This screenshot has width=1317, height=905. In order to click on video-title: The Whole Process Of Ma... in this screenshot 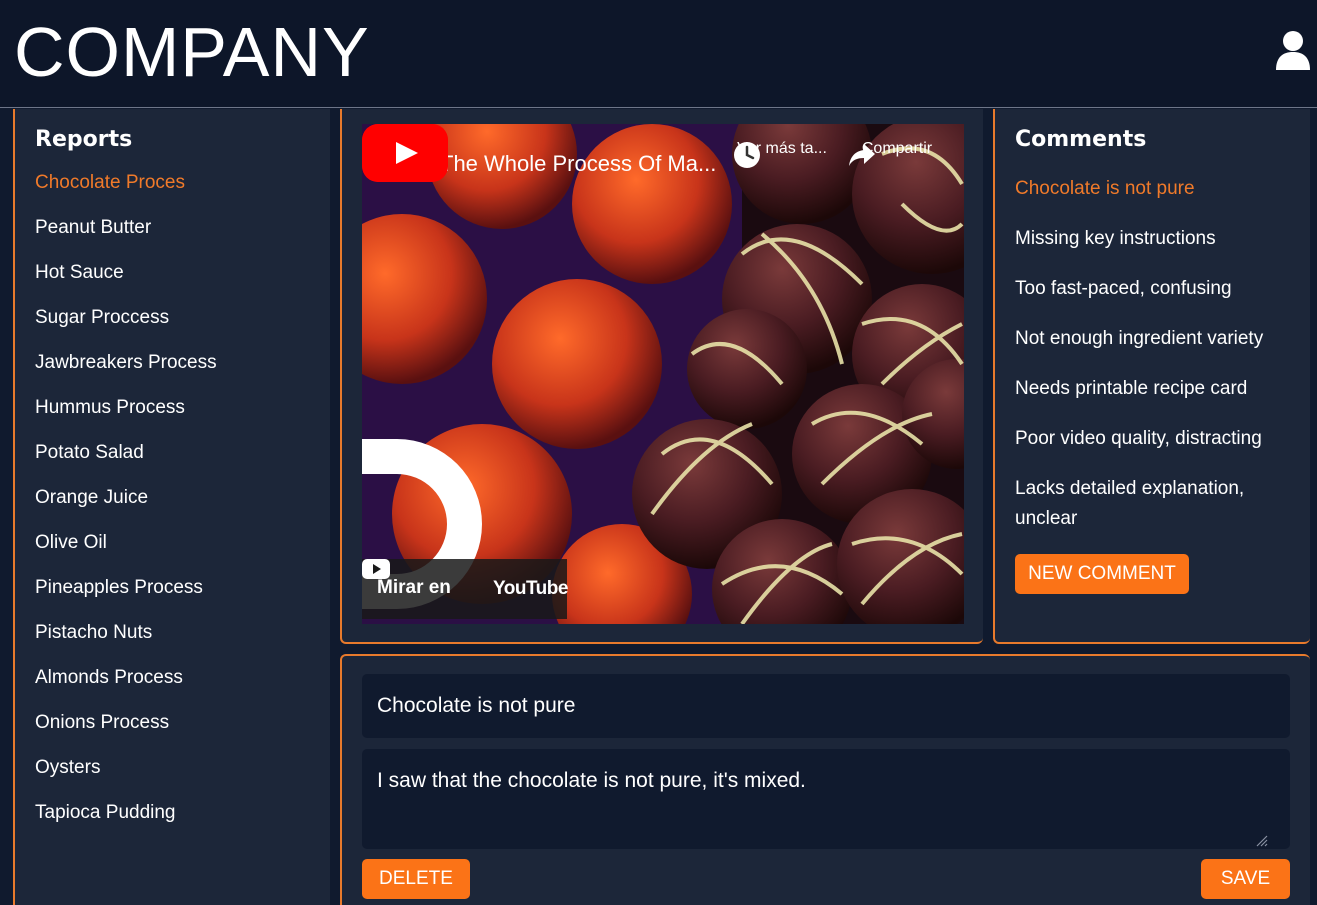, I will do `click(578, 164)`.